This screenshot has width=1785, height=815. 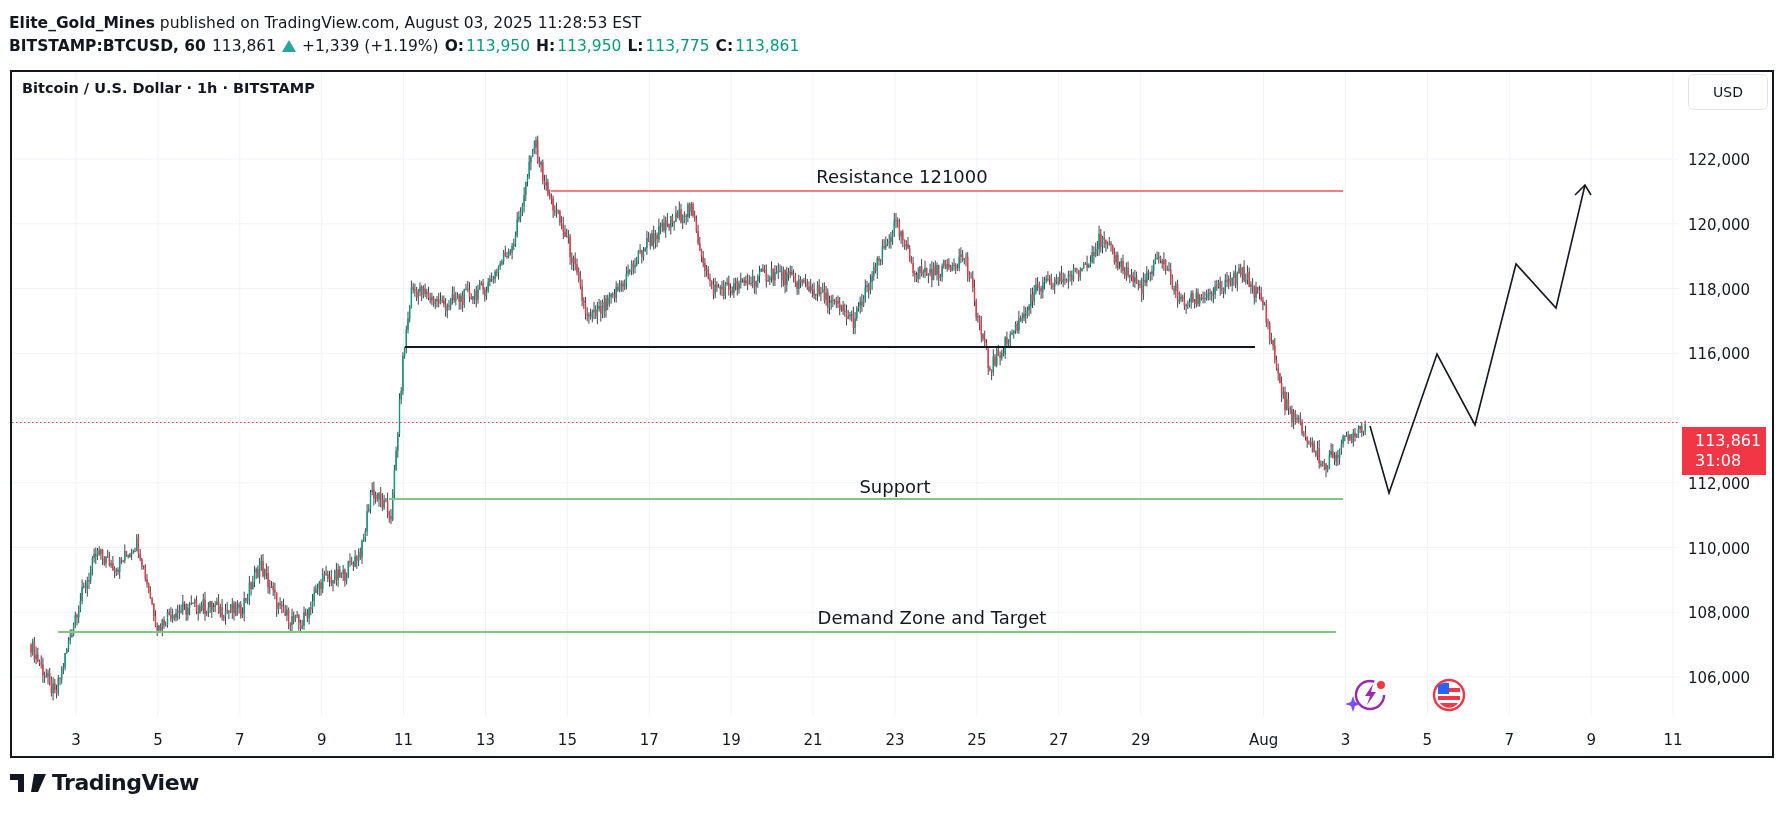 I want to click on date-label: Aug, so click(x=1263, y=740).